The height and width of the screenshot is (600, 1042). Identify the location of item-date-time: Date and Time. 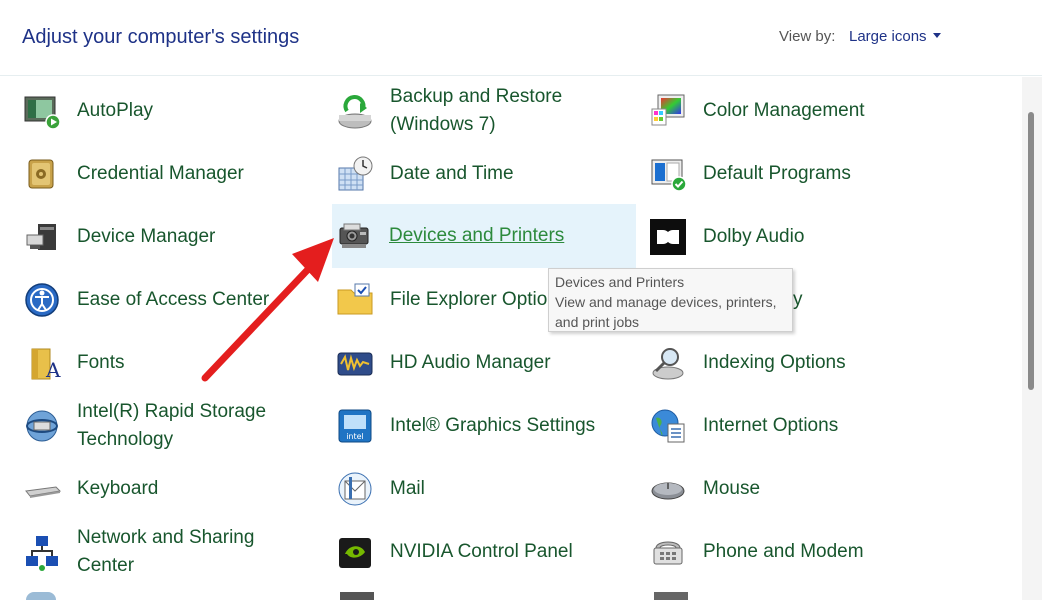
(484, 174).